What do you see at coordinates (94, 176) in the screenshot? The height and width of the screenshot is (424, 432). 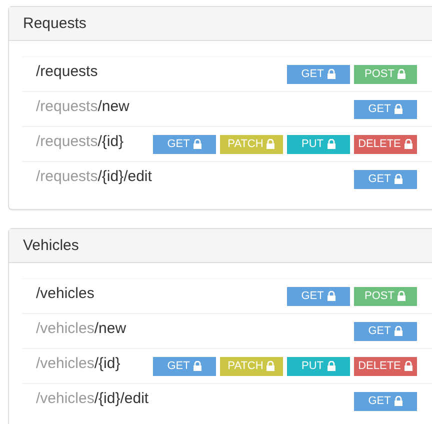 I see `route-path: /requests/{id}/edit` at bounding box center [94, 176].